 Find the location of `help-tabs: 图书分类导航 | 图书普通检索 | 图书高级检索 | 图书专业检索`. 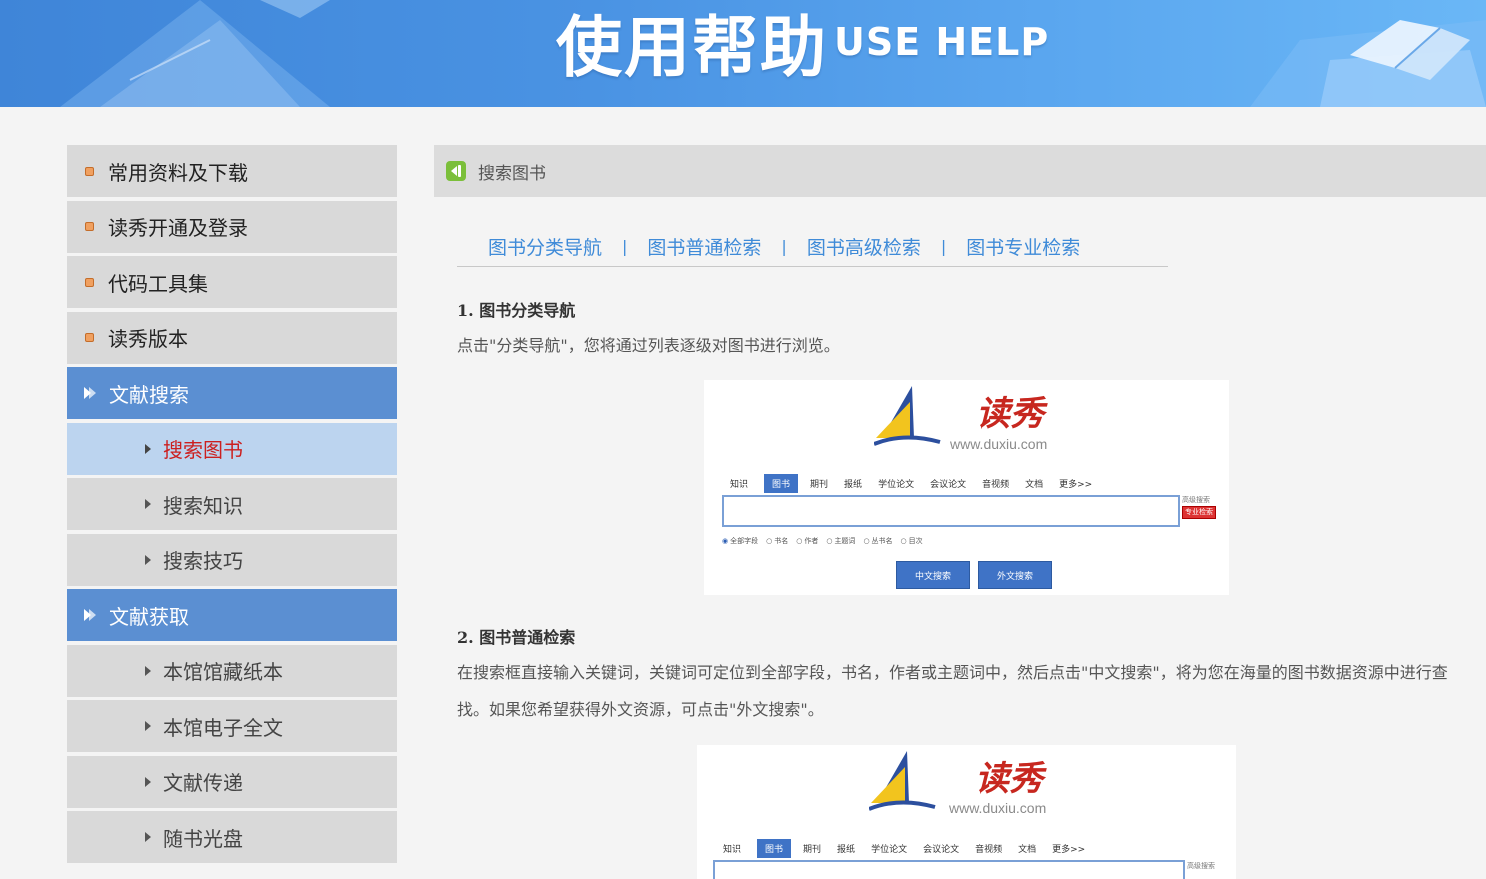

help-tabs: 图书分类导航 | 图书普通检索 | 图书高级检索 | 图书专业检索 is located at coordinates (812, 246).